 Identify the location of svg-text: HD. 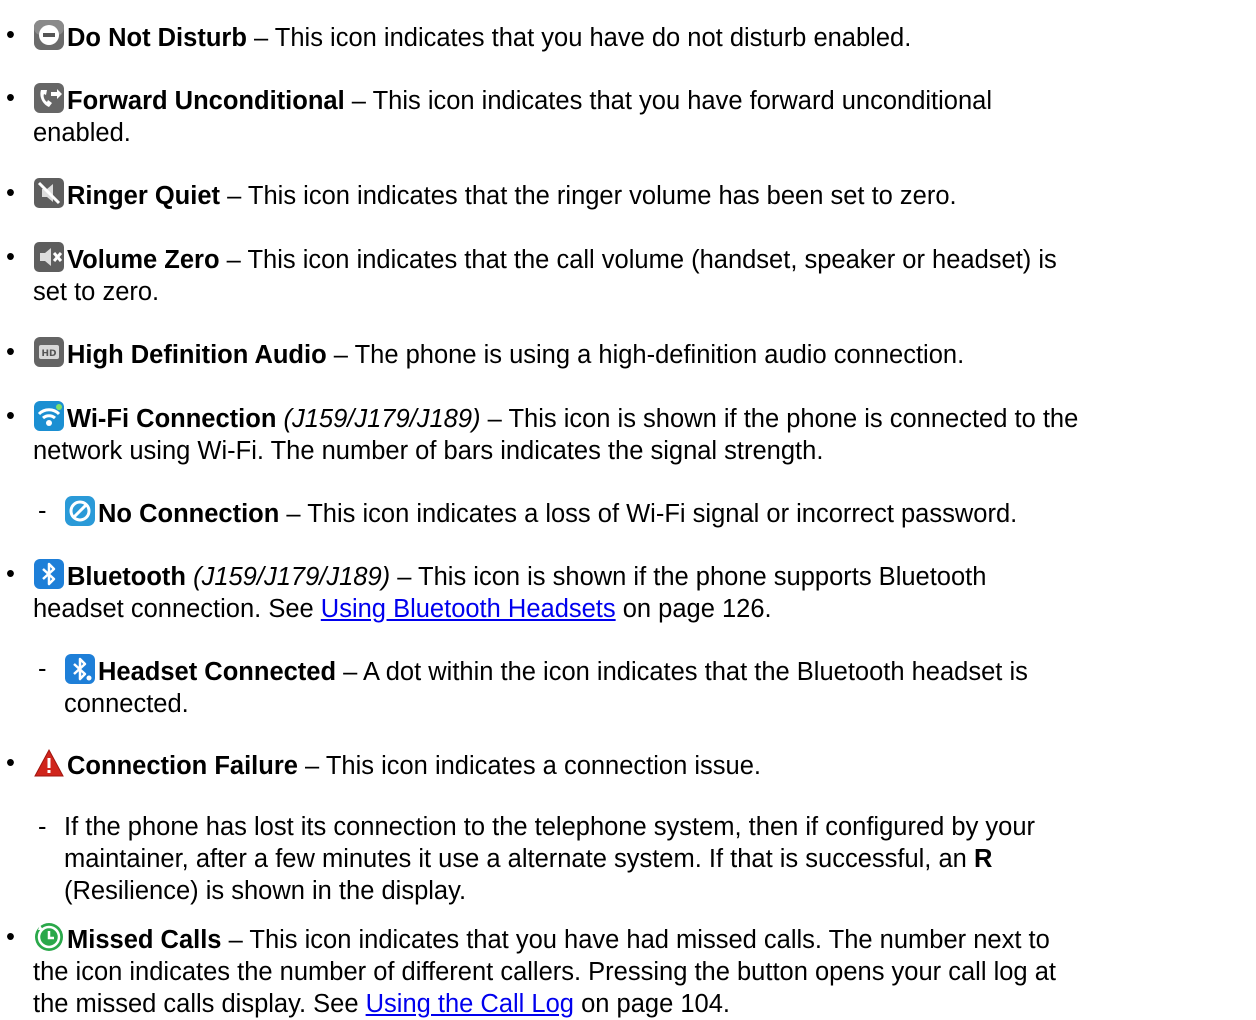
(48, 354).